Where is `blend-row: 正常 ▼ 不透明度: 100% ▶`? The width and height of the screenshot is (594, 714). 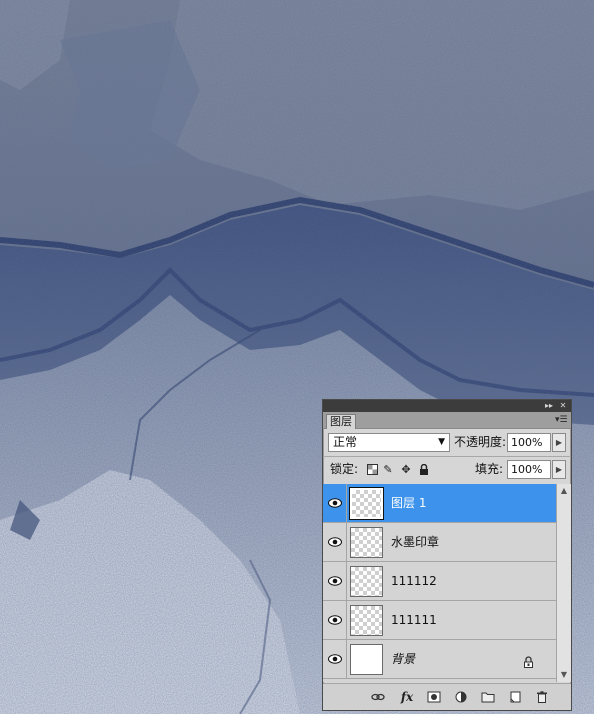
blend-row: 正常 ▼ 不透明度: 100% ▶ is located at coordinates (447, 443).